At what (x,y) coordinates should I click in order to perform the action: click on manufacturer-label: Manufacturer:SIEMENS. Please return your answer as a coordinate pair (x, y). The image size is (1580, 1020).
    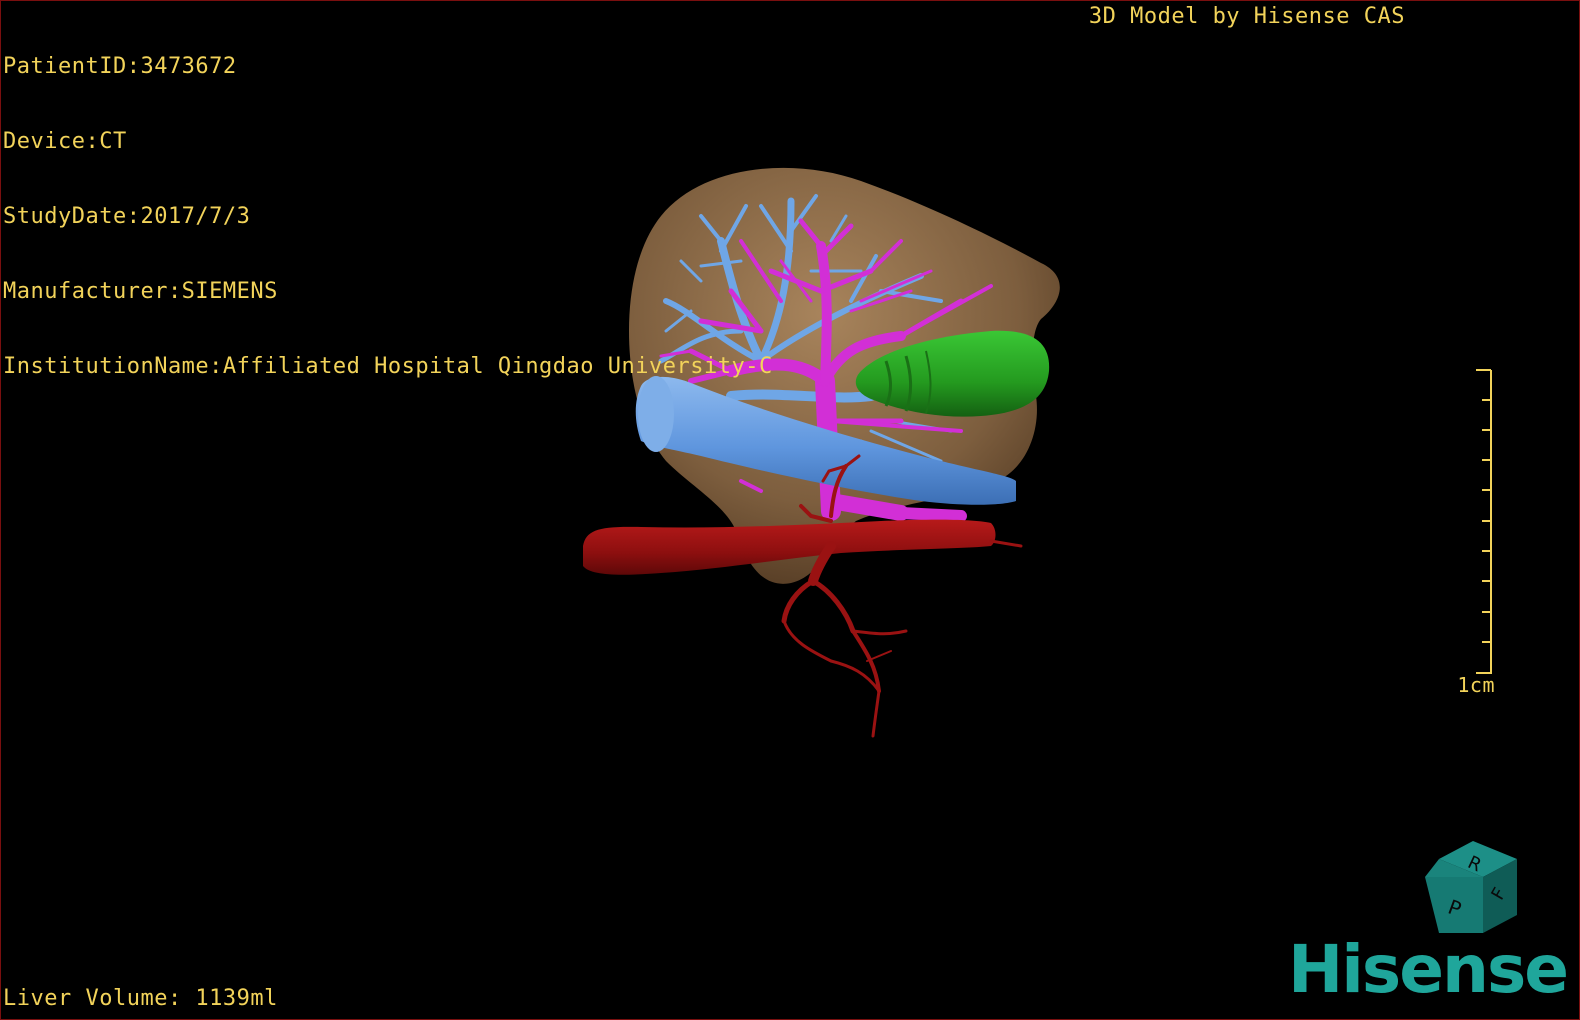
    Looking at the image, I should click on (140, 291).